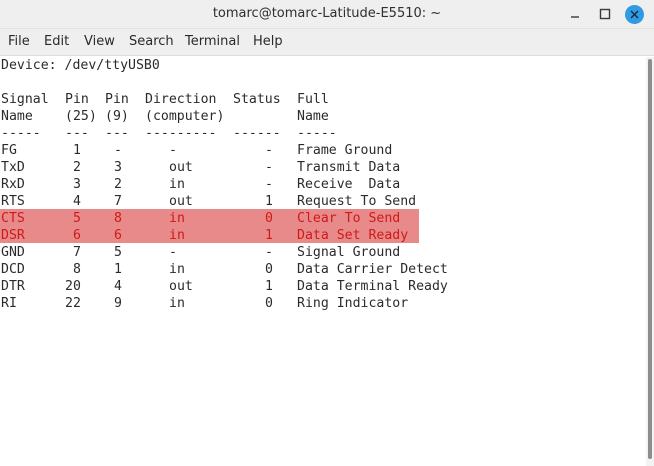  I want to click on cell-pin9: -, so click(118, 150).